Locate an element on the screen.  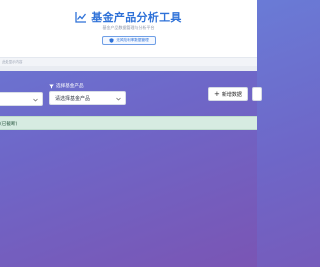
plus-icon: + is located at coordinates (217, 93).